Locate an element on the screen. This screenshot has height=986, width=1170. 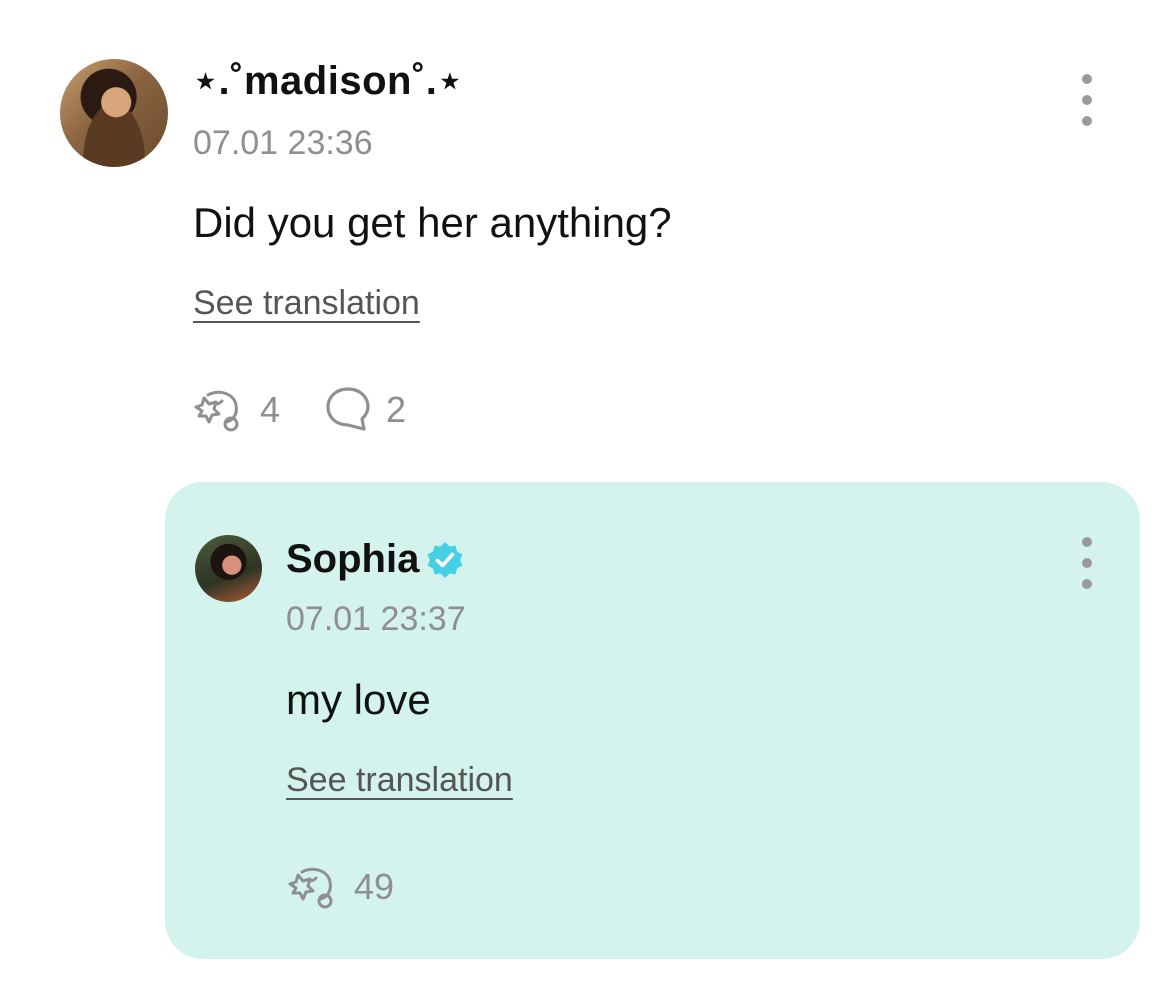
reply-button: 2 is located at coordinates (365, 410).